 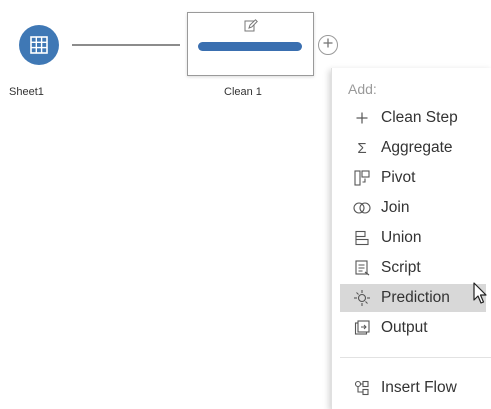 I want to click on input-node-sheet1, so click(x=39, y=45).